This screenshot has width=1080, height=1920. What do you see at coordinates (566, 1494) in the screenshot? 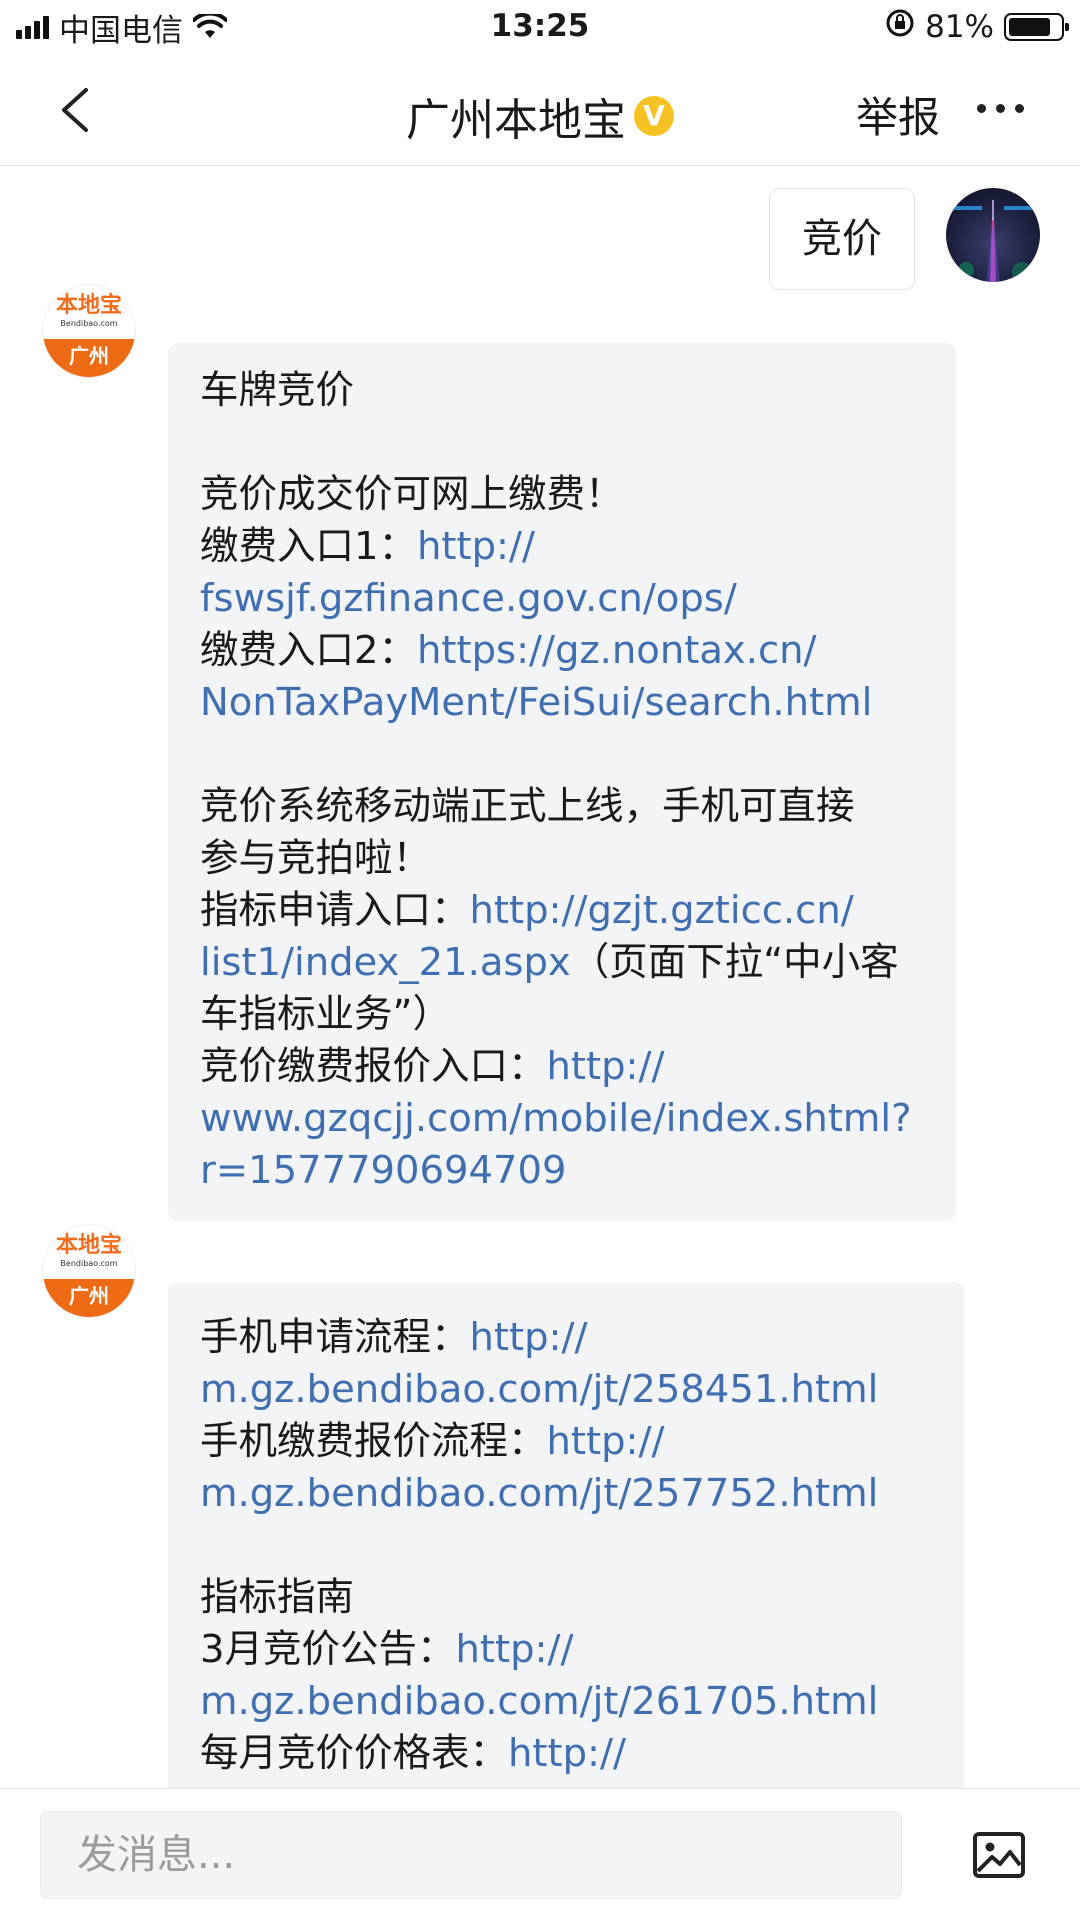
I see `pay-process-link-cont: m.gz.bendibao.com/jt/257752.html` at bounding box center [566, 1494].